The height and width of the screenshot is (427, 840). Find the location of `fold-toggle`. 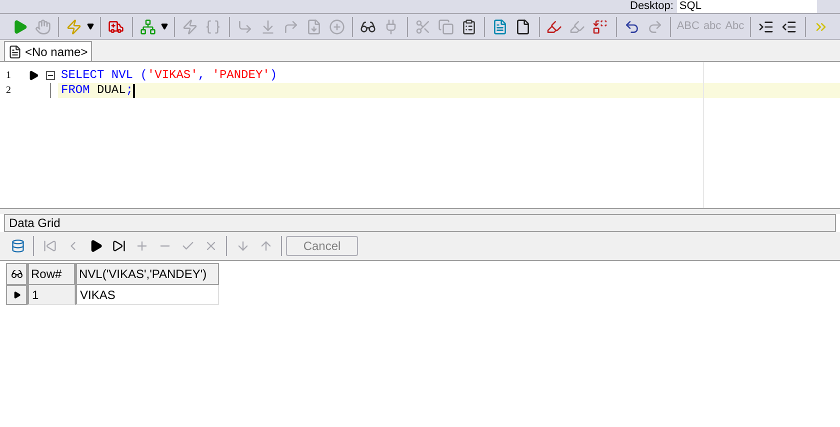

fold-toggle is located at coordinates (50, 75).